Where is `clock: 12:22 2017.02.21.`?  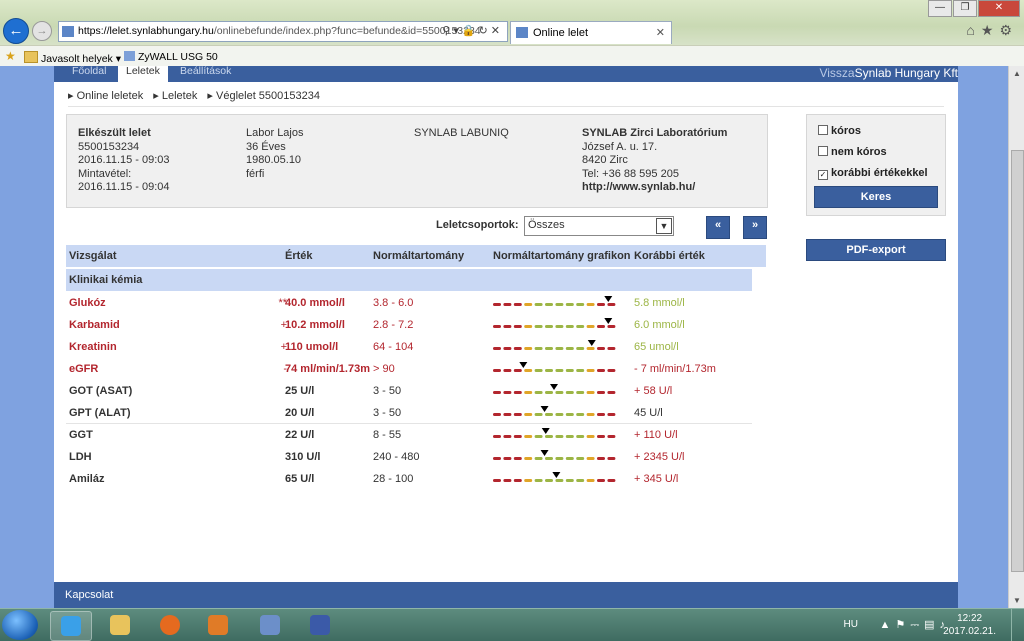 clock: 12:22 2017.02.21. is located at coordinates (969, 625).